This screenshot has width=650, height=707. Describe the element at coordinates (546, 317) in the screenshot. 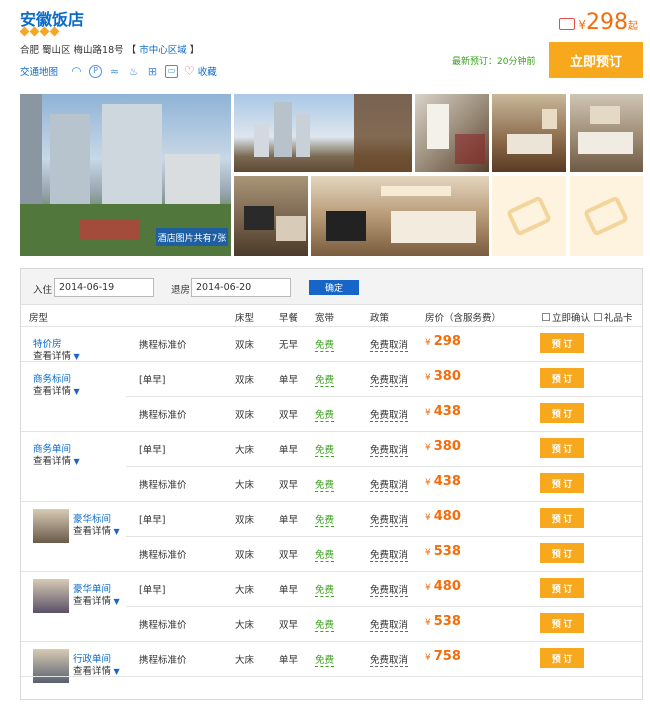

I see `instant-confirm-checkbox` at that location.